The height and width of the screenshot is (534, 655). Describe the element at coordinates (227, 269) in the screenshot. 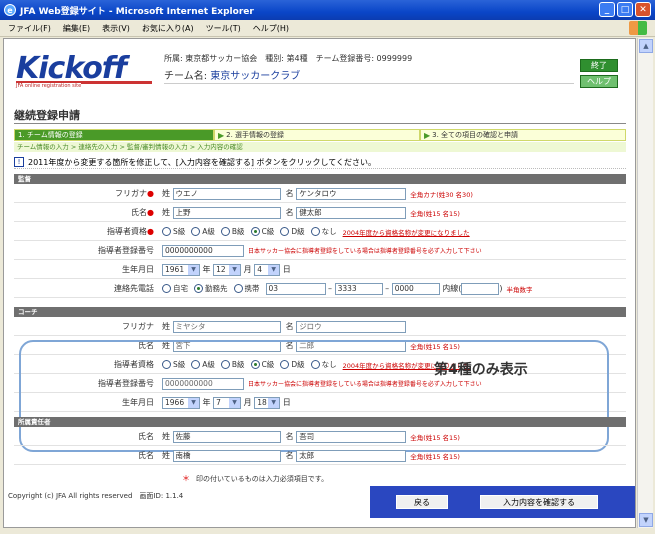

I see `dob-month-select: 12 ▼` at that location.